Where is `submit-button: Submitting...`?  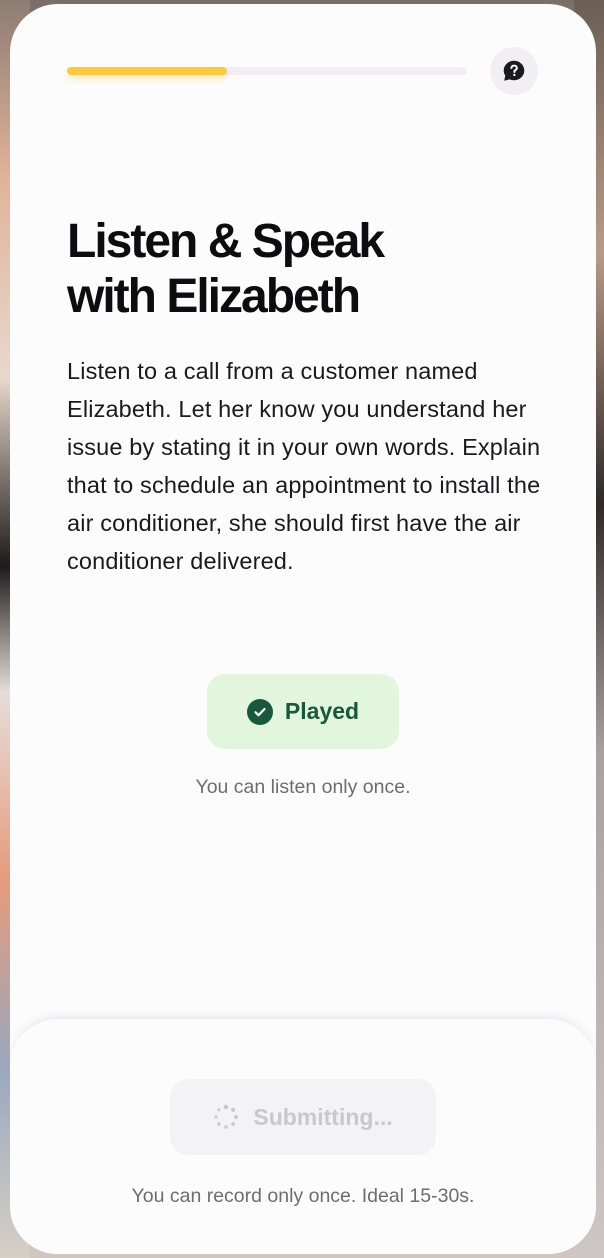 submit-button: Submitting... is located at coordinates (303, 1117).